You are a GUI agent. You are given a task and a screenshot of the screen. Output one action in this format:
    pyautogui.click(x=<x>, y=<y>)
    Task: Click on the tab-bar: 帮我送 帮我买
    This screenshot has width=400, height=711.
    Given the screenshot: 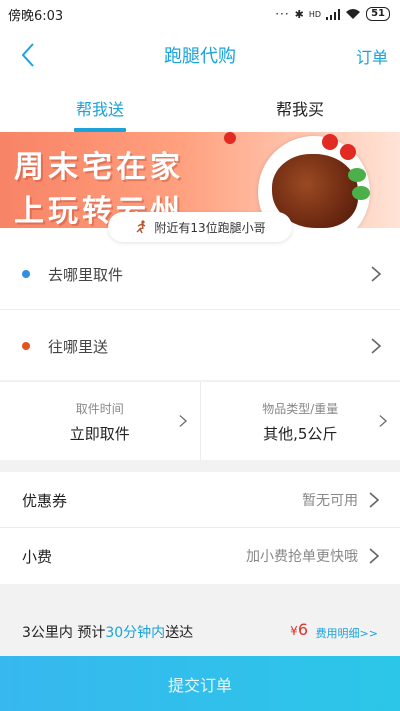 What is the action you would take?
    pyautogui.click(x=200, y=107)
    